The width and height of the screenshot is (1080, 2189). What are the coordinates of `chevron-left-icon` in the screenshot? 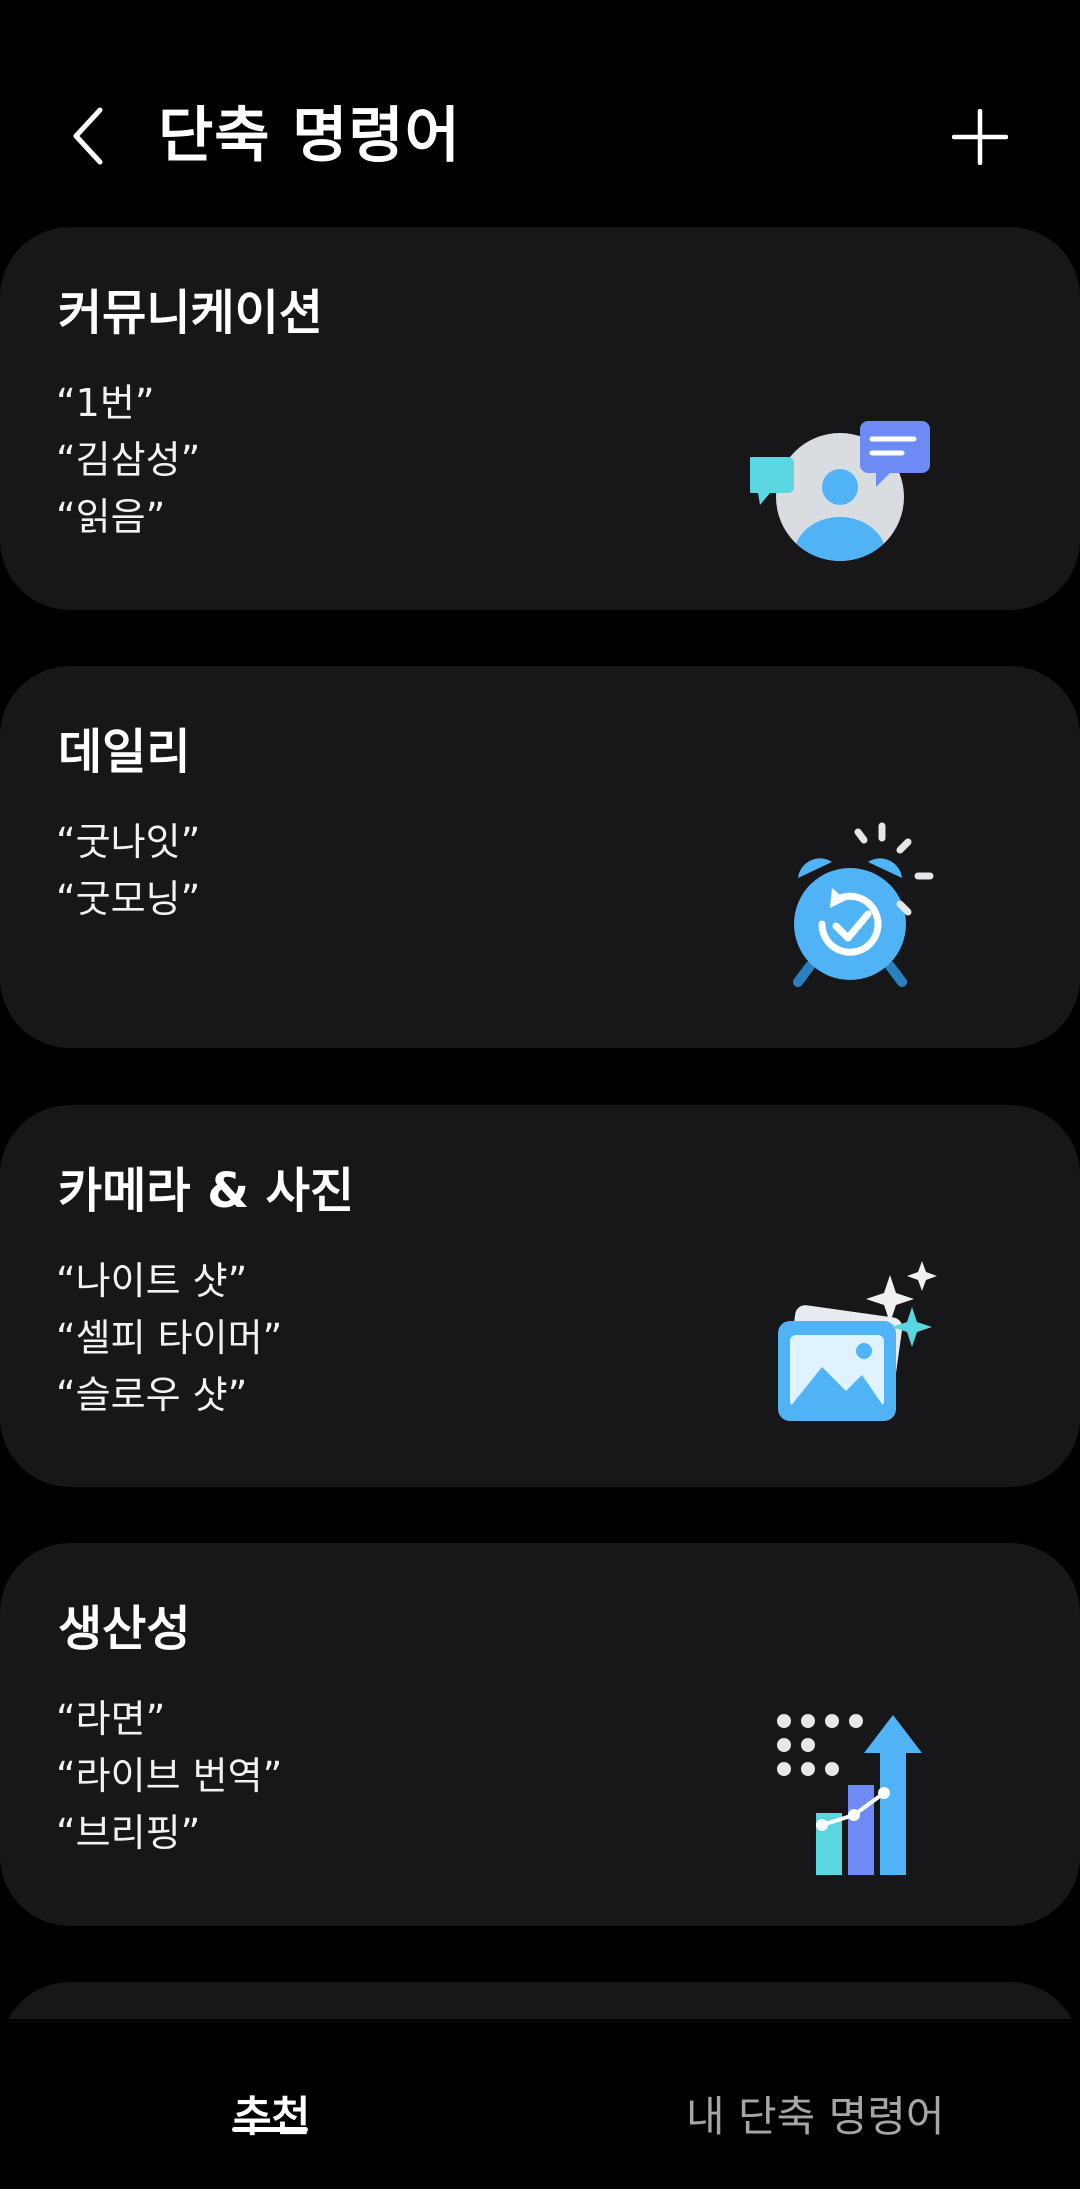 It's located at (88, 136).